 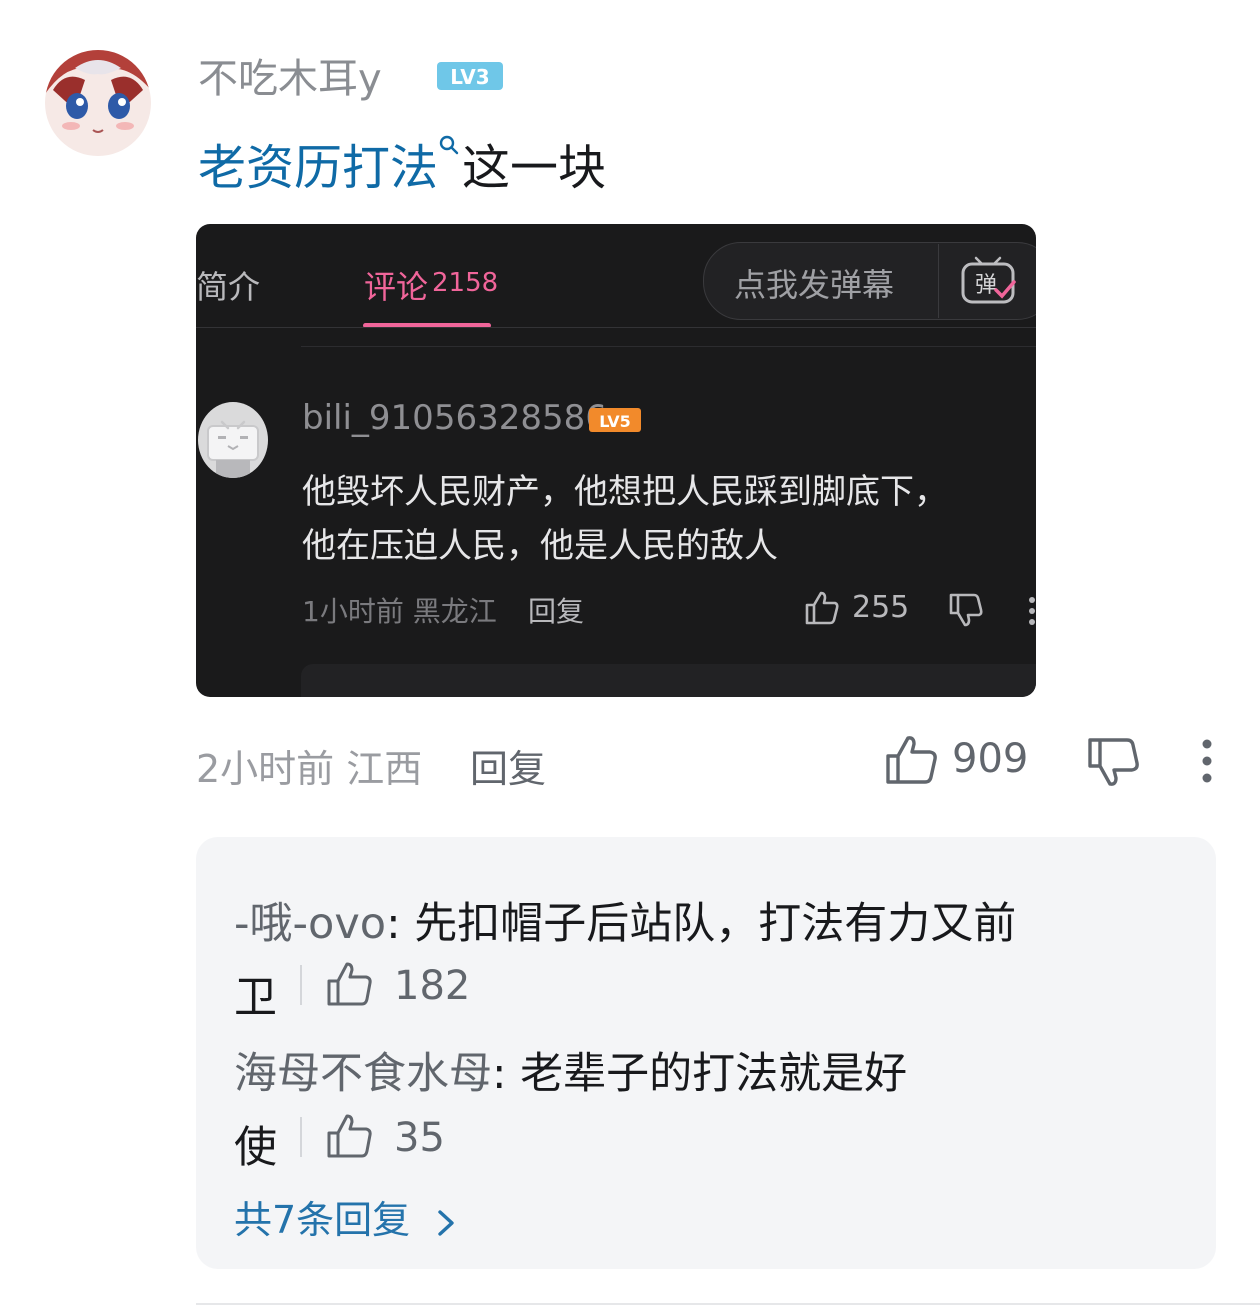 What do you see at coordinates (1032, 611) in the screenshot?
I see `shot-more-icon` at bounding box center [1032, 611].